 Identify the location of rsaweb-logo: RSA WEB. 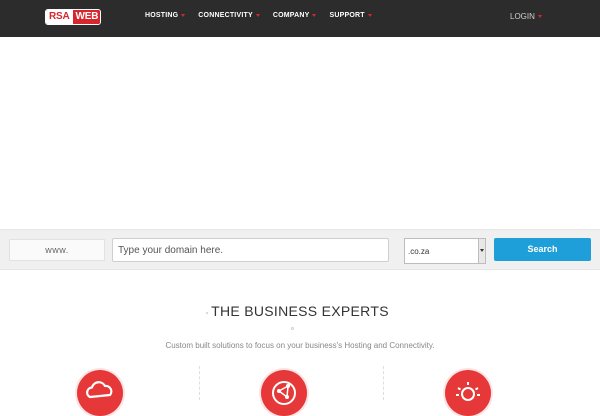
(73, 17).